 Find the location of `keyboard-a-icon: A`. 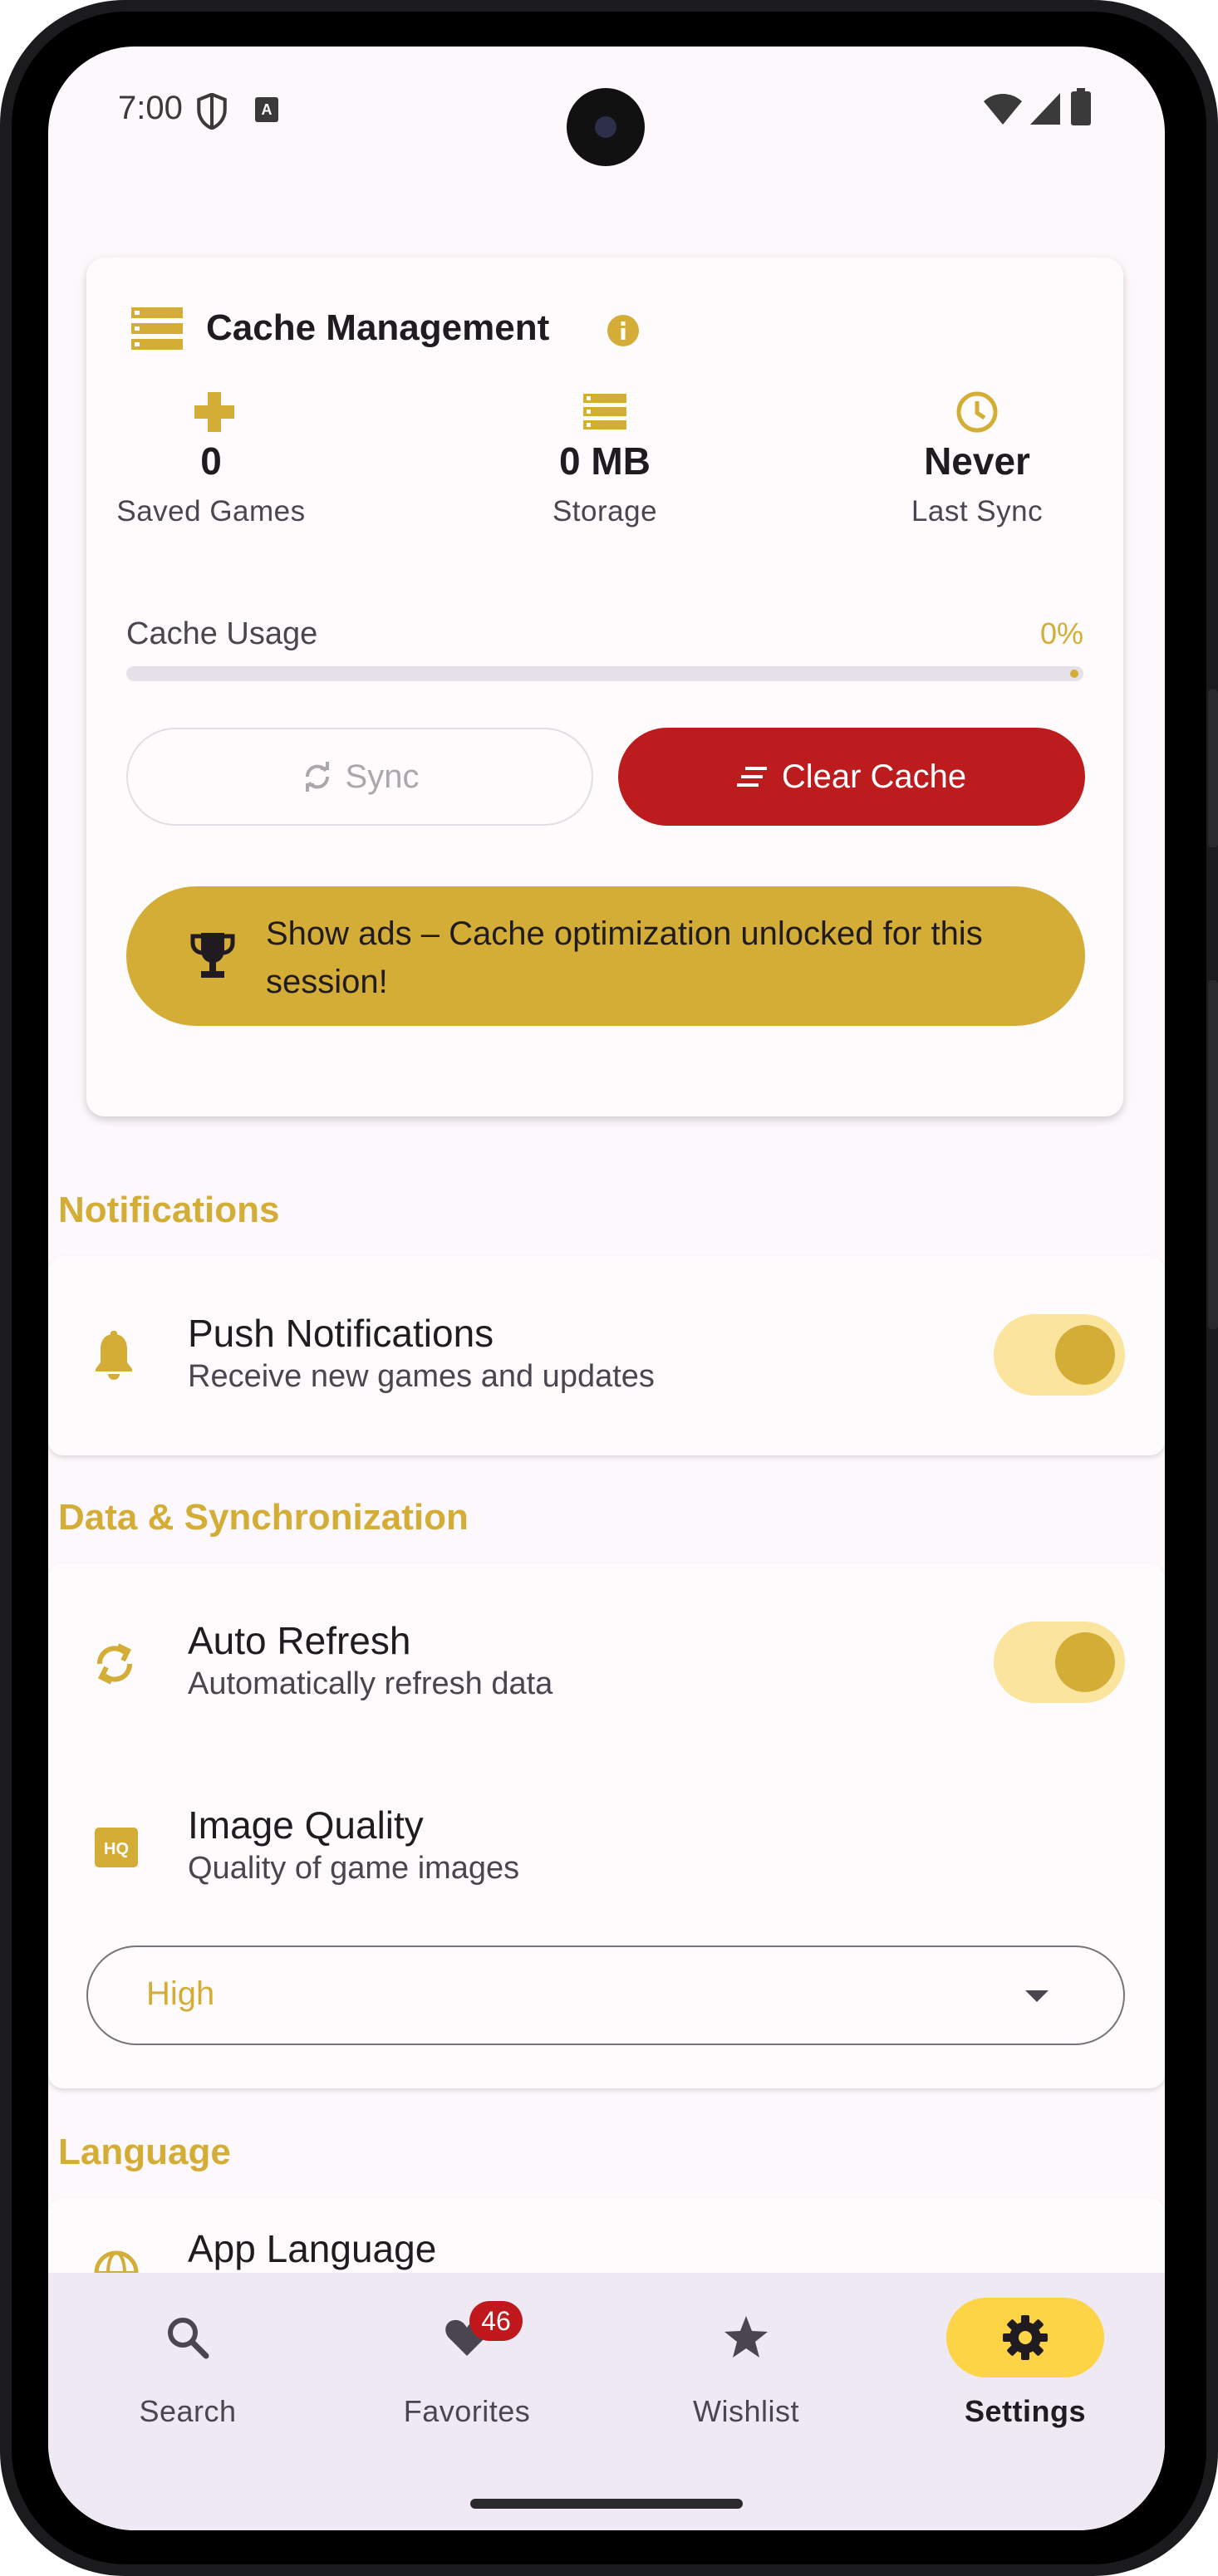

keyboard-a-icon: A is located at coordinates (266, 109).